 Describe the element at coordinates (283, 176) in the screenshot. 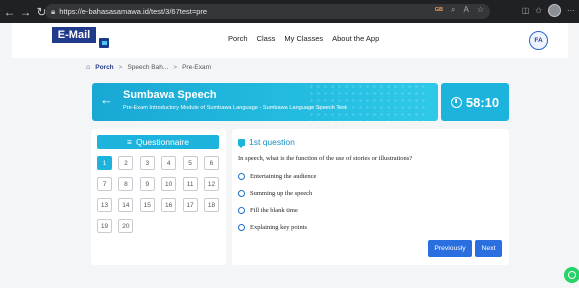

I see `option-label: Entertaining the audience` at that location.